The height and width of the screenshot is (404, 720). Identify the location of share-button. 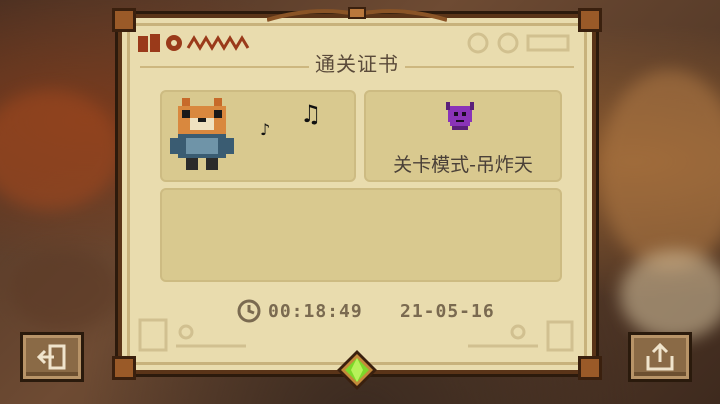
(660, 357).